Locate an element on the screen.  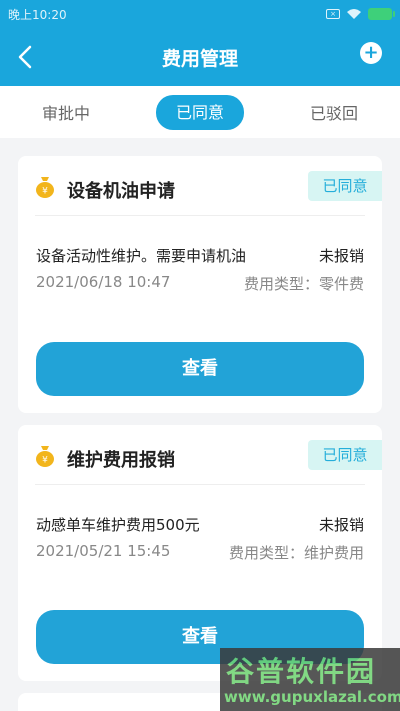
card-header: ¥ 设备机油申请 已同意 is located at coordinates (208, 186).